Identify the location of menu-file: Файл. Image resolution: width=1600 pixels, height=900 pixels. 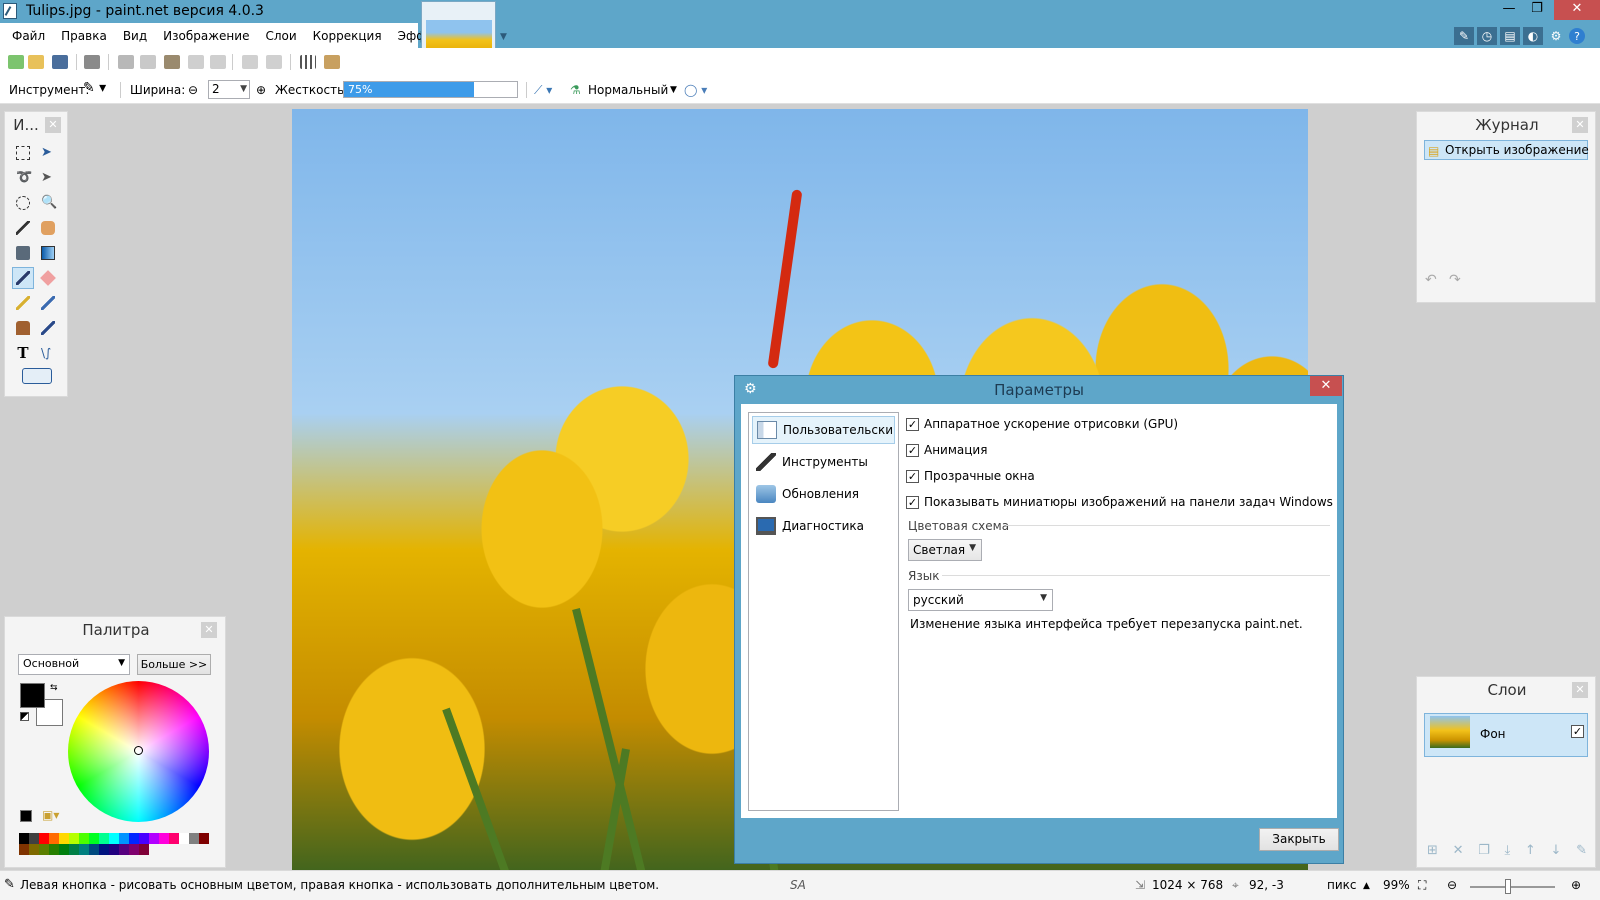
(28, 36).